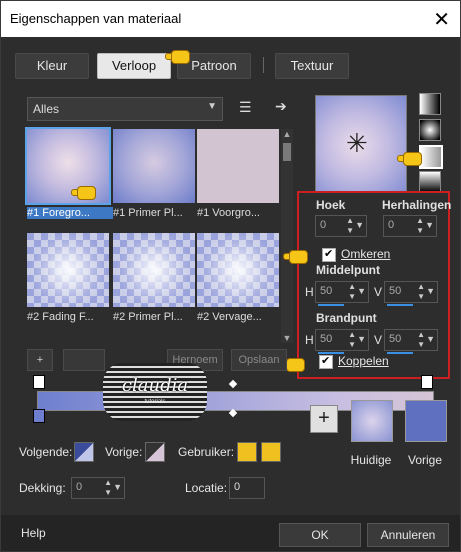 This screenshot has width=461, height=552. Describe the element at coordinates (155, 402) in the screenshot. I see `watermark-sub: tutorials` at that location.